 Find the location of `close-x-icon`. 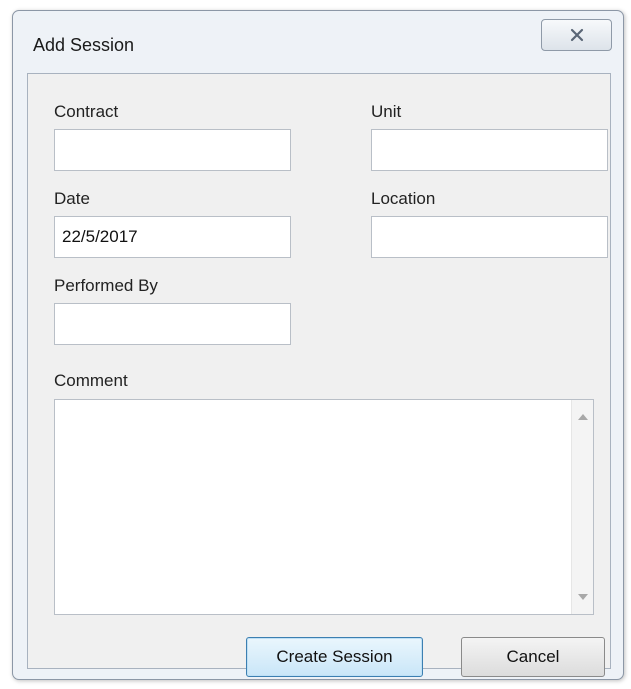

close-x-icon is located at coordinates (576, 35).